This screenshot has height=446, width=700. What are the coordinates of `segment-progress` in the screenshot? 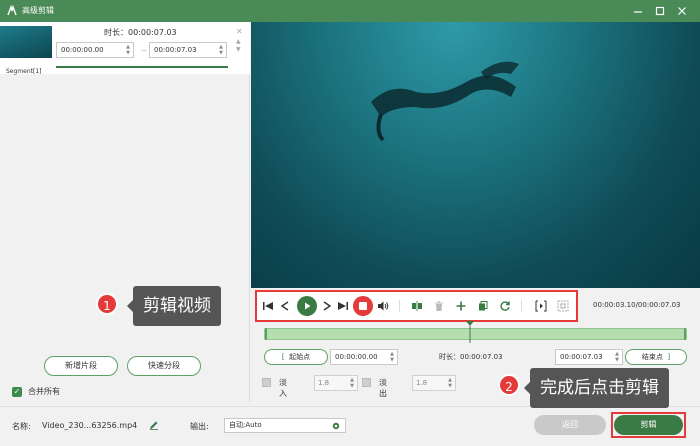 It's located at (142, 67).